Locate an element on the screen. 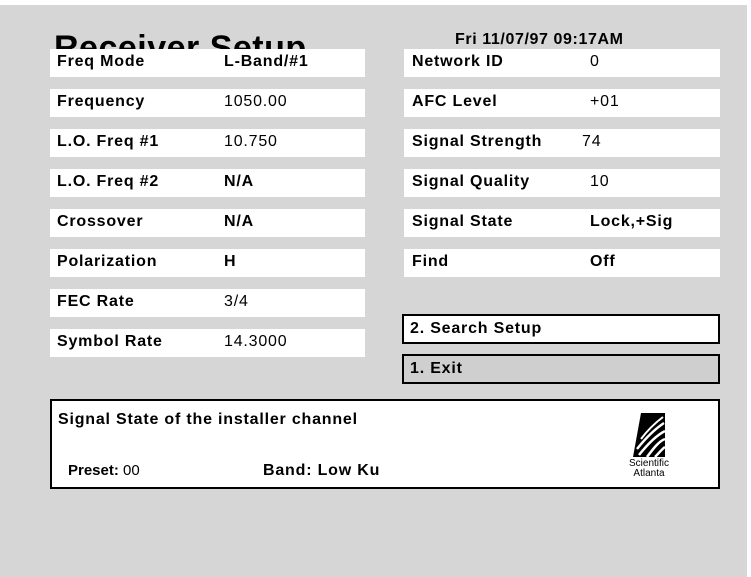 The image size is (751, 577). field-label: Symbol Rate is located at coordinates (110, 341).